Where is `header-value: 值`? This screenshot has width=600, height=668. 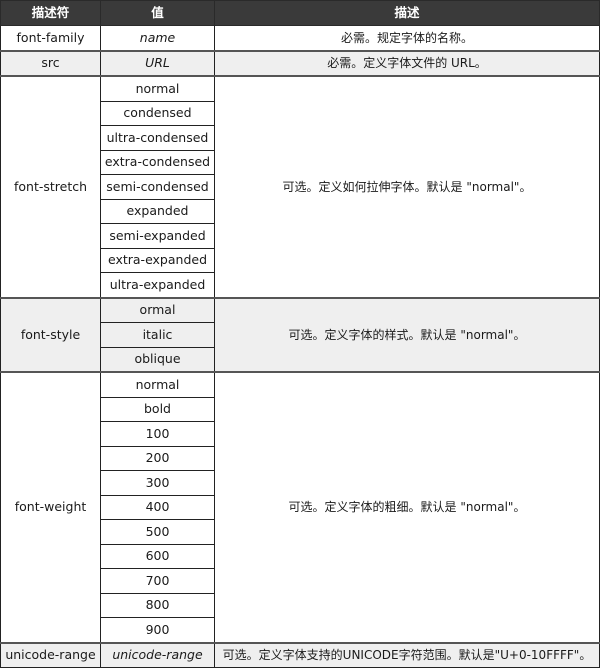 header-value: 值 is located at coordinates (157, 13).